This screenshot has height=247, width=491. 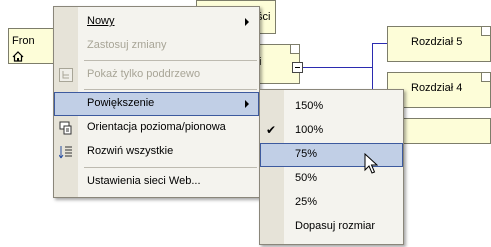 What do you see at coordinates (297, 67) in the screenshot?
I see `collapse-toggle` at bounding box center [297, 67].